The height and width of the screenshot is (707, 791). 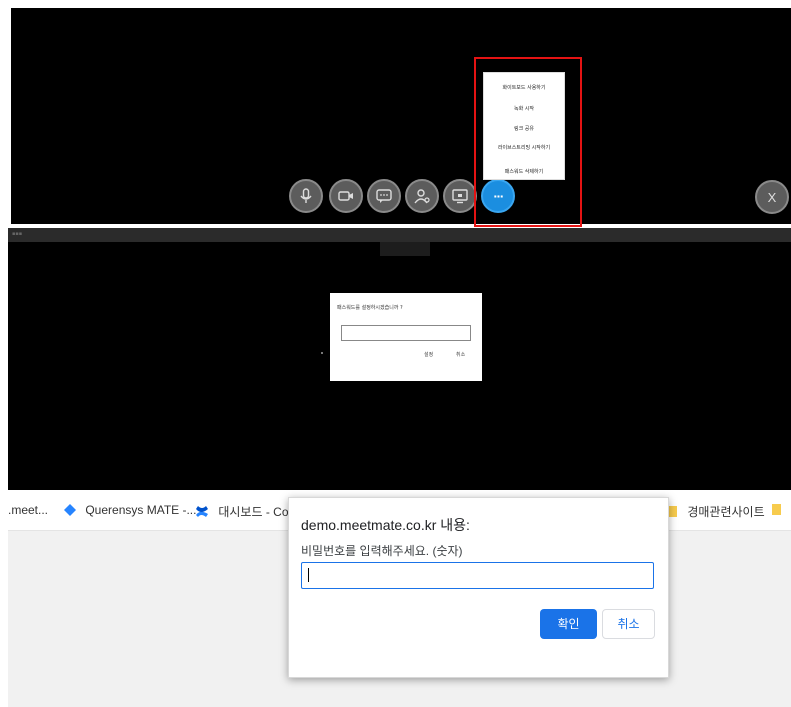 What do you see at coordinates (399, 235) in the screenshot?
I see `top-strip` at bounding box center [399, 235].